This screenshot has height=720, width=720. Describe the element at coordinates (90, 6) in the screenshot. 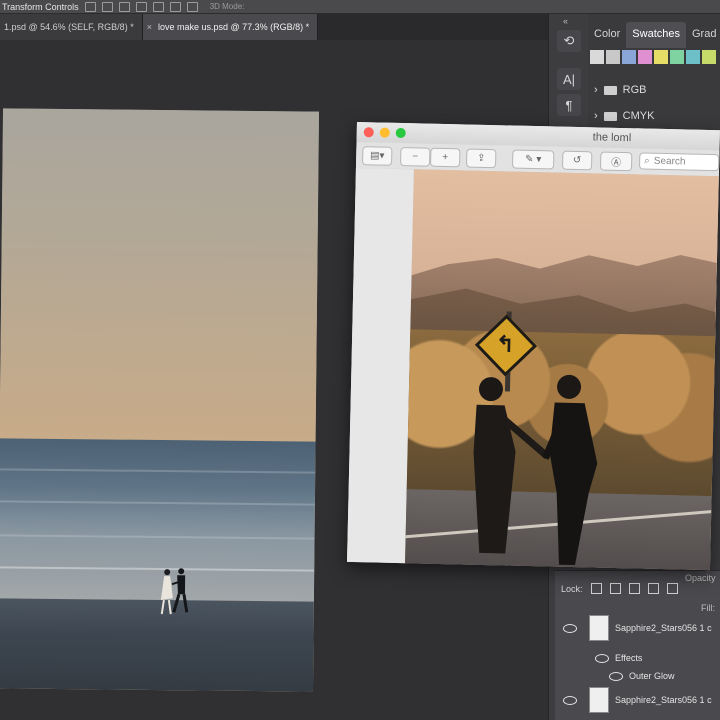

I see `align-left-icon` at that location.